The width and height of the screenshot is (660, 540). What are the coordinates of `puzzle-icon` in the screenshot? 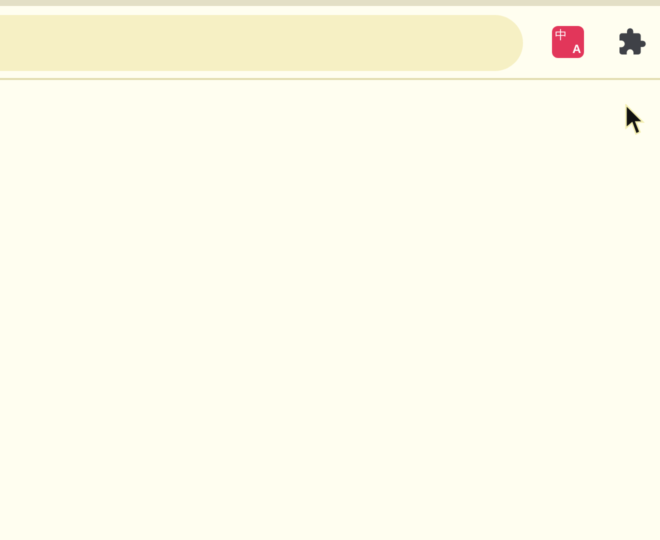 It's located at (632, 42).